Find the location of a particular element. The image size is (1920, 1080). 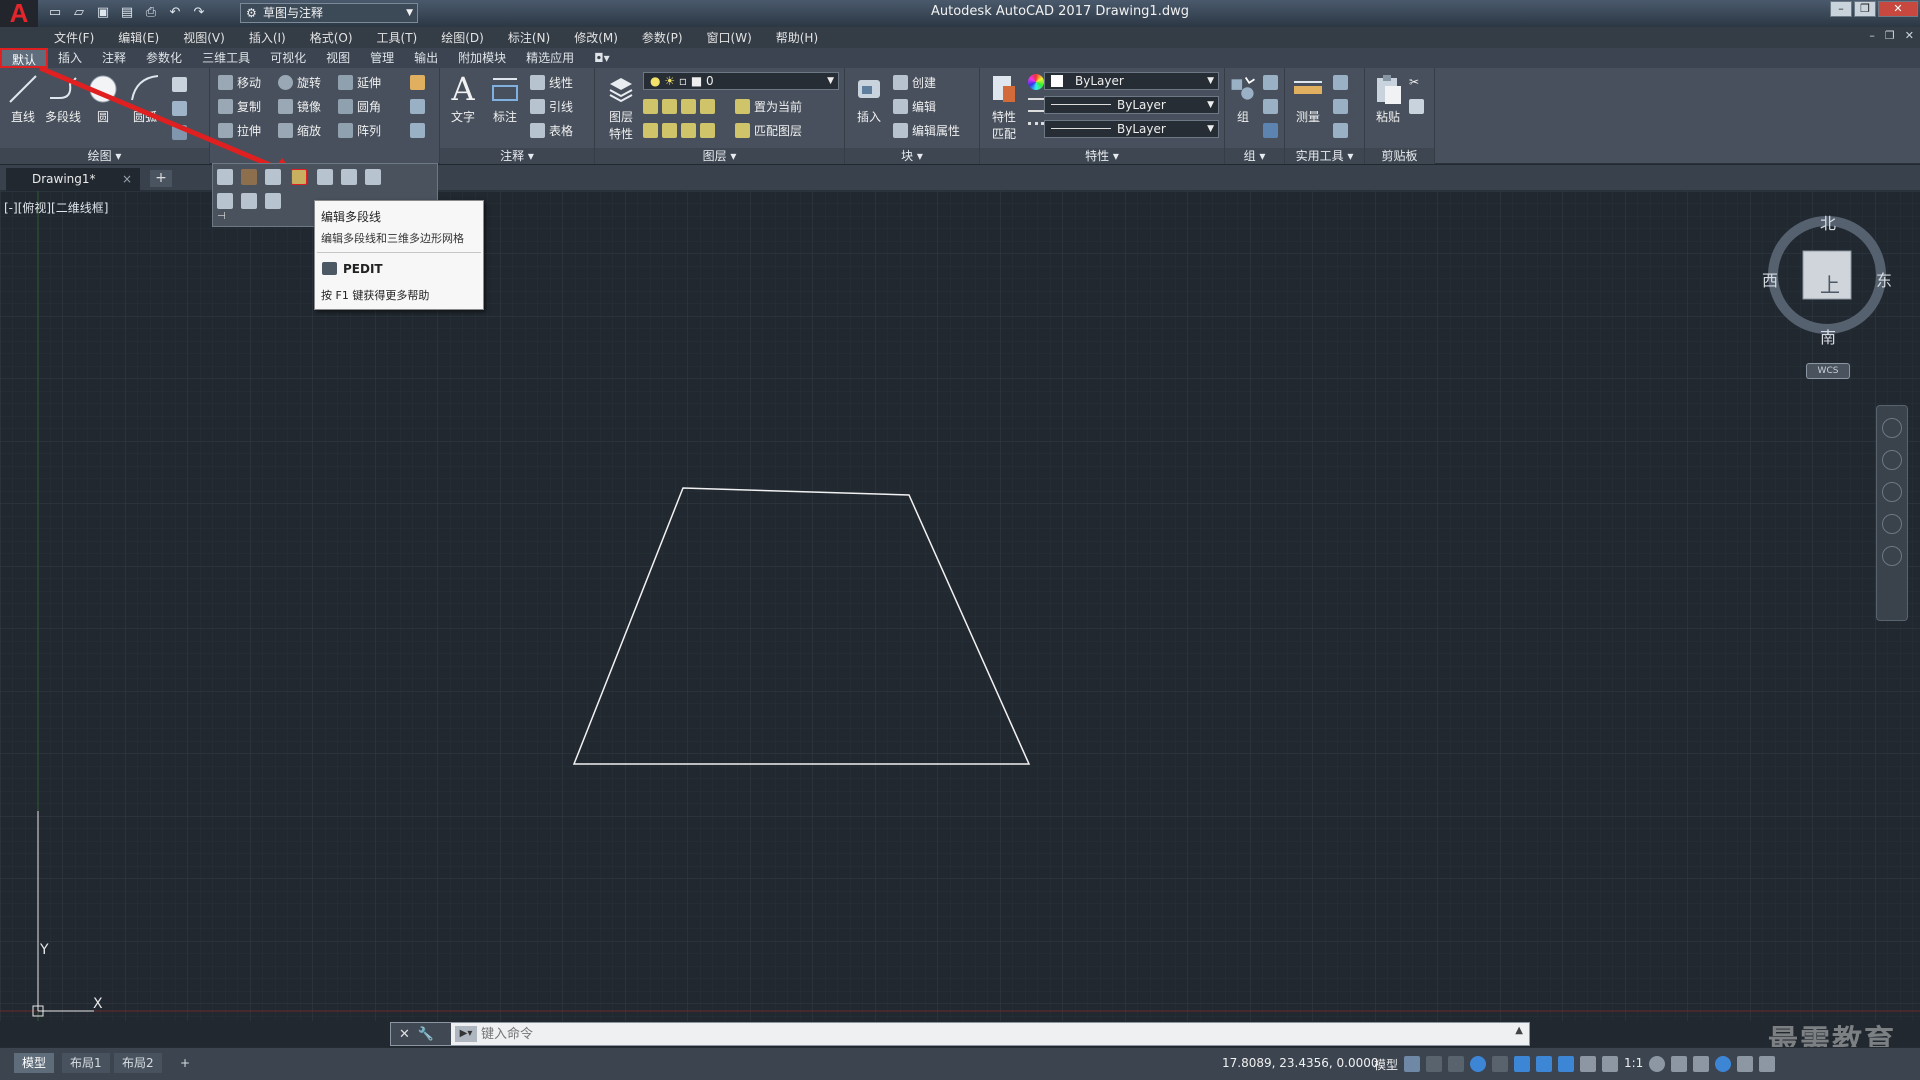

leader-button: 引线 is located at coordinates (551, 106).